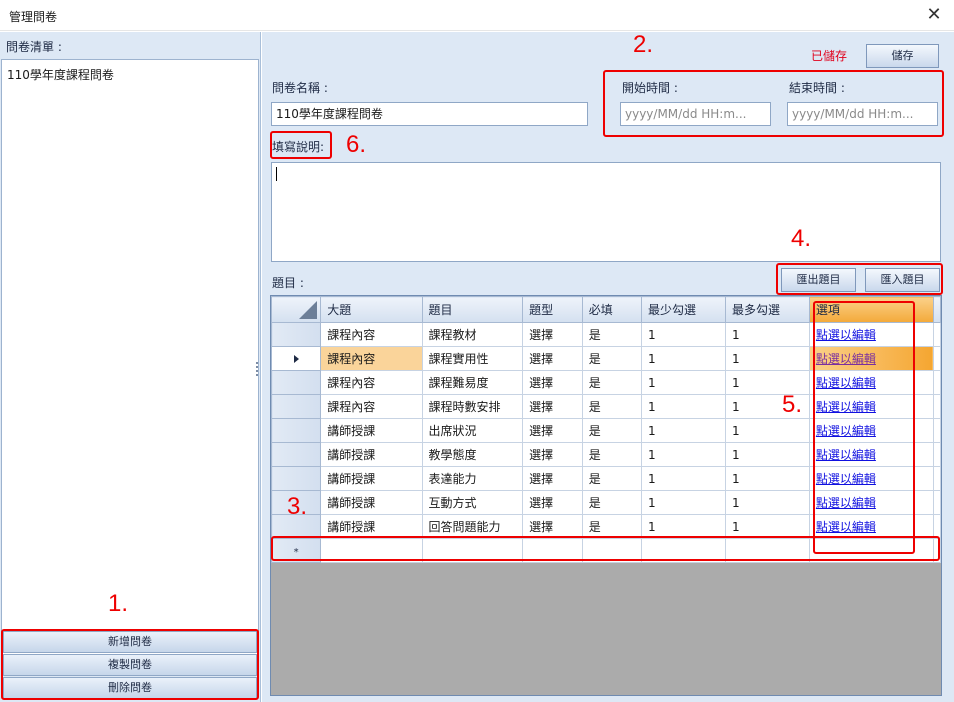 The width and height of the screenshot is (954, 702). I want to click on table-row: 講師授課 出席狀況 選擇是 1 1 點選以編輯, so click(606, 430).